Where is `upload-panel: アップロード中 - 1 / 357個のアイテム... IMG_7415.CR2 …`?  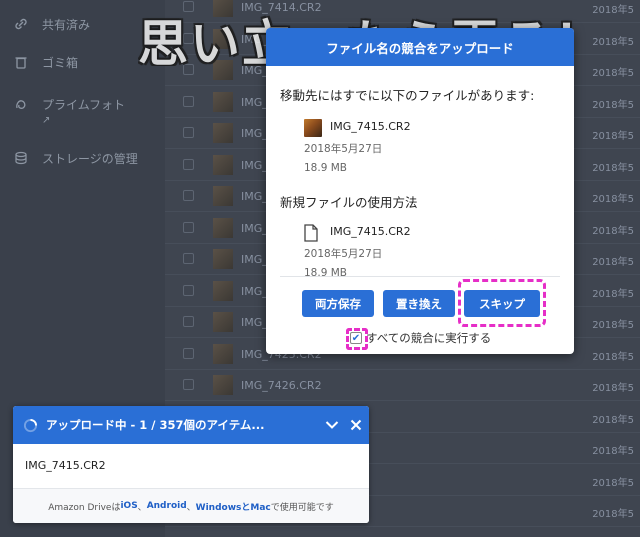
upload-panel: アップロード中 - 1 / 357個のアイテム... IMG_7415.CR2 … is located at coordinates (191, 464).